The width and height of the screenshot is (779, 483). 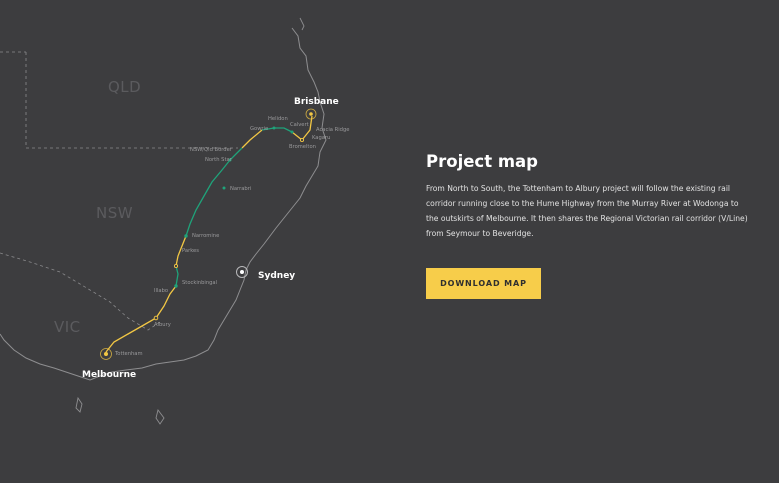 I want to click on state-label-vic: VIC, so click(x=67, y=327).